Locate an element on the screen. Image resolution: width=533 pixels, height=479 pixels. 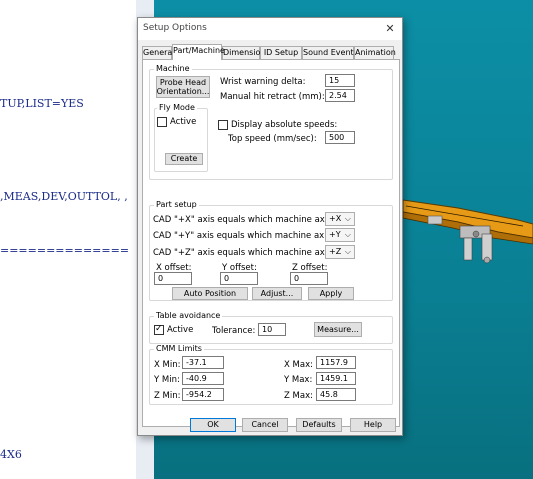
x-min-label: X Min: is located at coordinates (167, 365).